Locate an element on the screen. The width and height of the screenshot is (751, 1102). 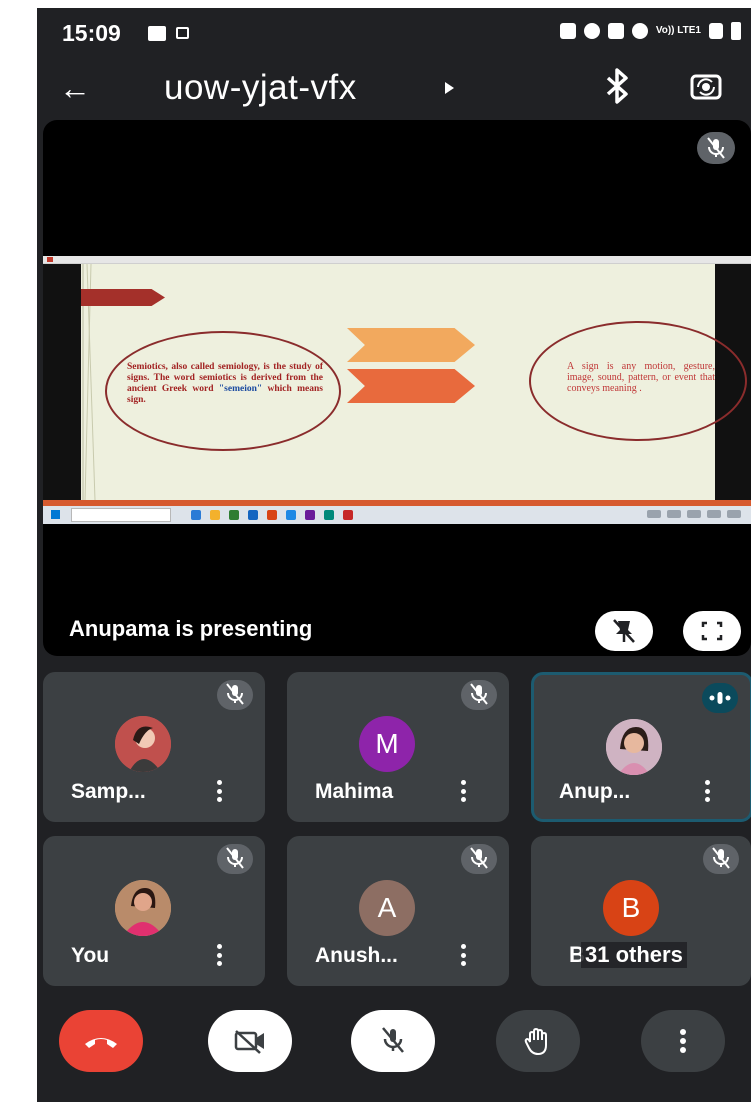
signal-icon is located at coordinates (716, 31).